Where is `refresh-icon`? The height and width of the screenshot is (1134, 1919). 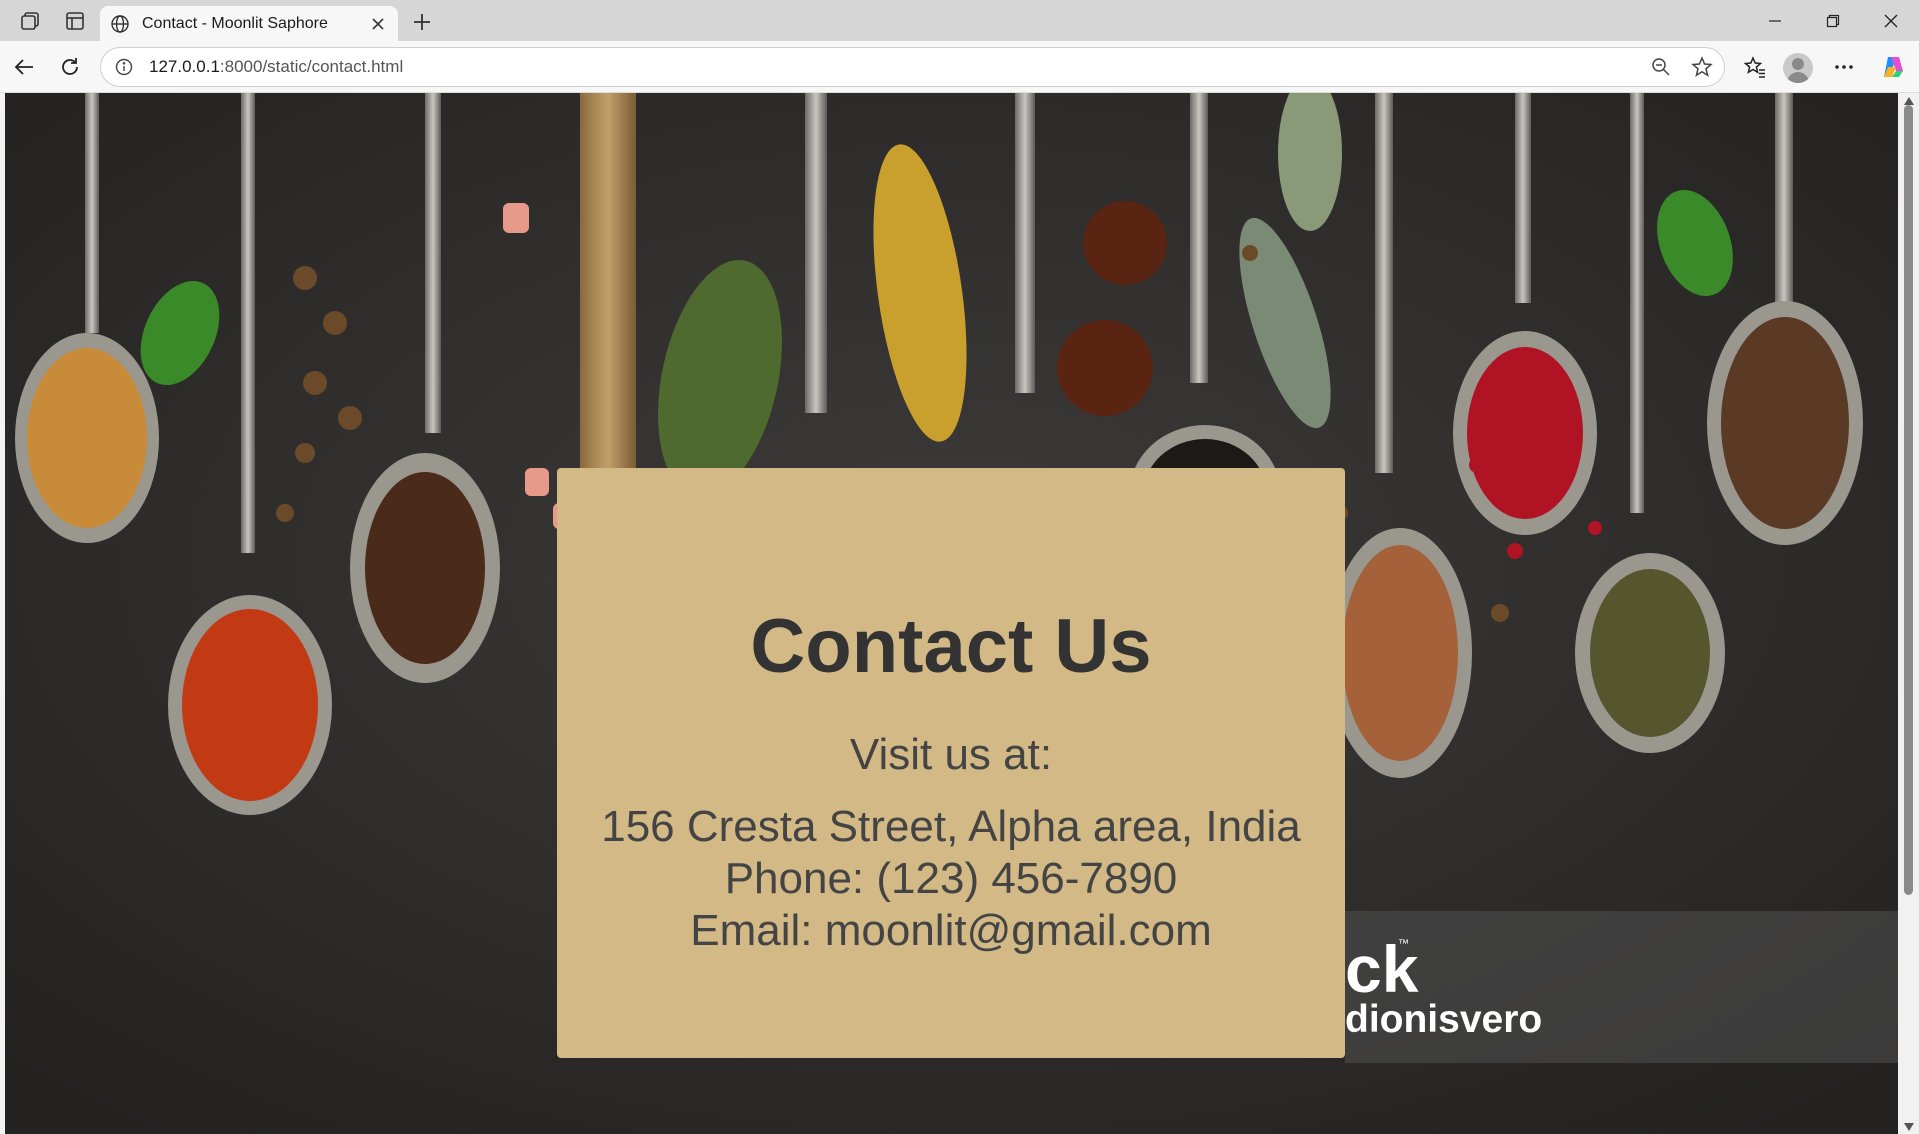 refresh-icon is located at coordinates (70, 67).